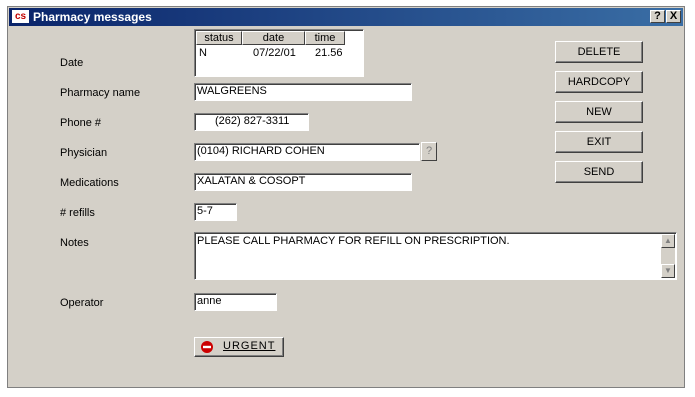 The height and width of the screenshot is (397, 695). What do you see at coordinates (203, 53) in the screenshot?
I see `grid-cell-status: N` at bounding box center [203, 53].